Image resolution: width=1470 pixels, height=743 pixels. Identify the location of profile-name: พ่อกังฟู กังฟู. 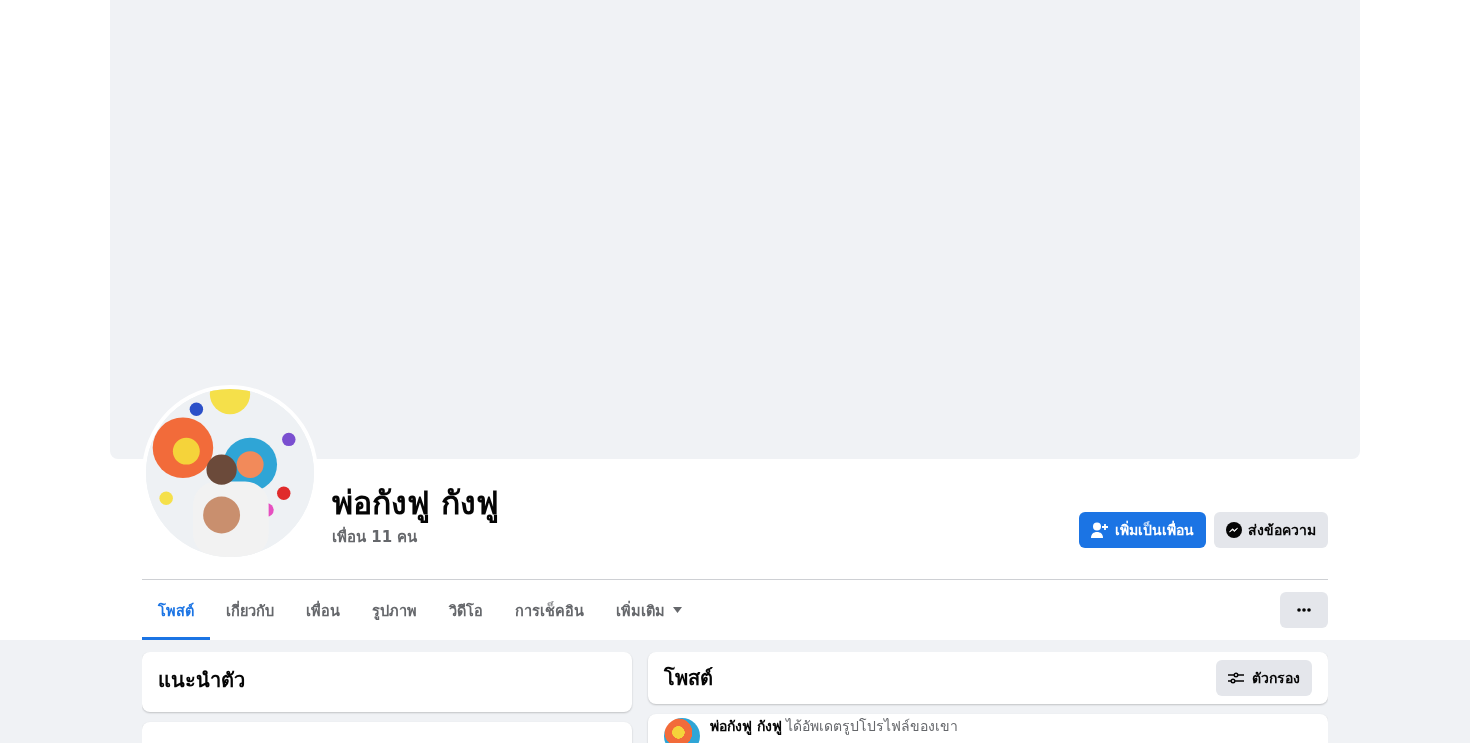
(416, 503).